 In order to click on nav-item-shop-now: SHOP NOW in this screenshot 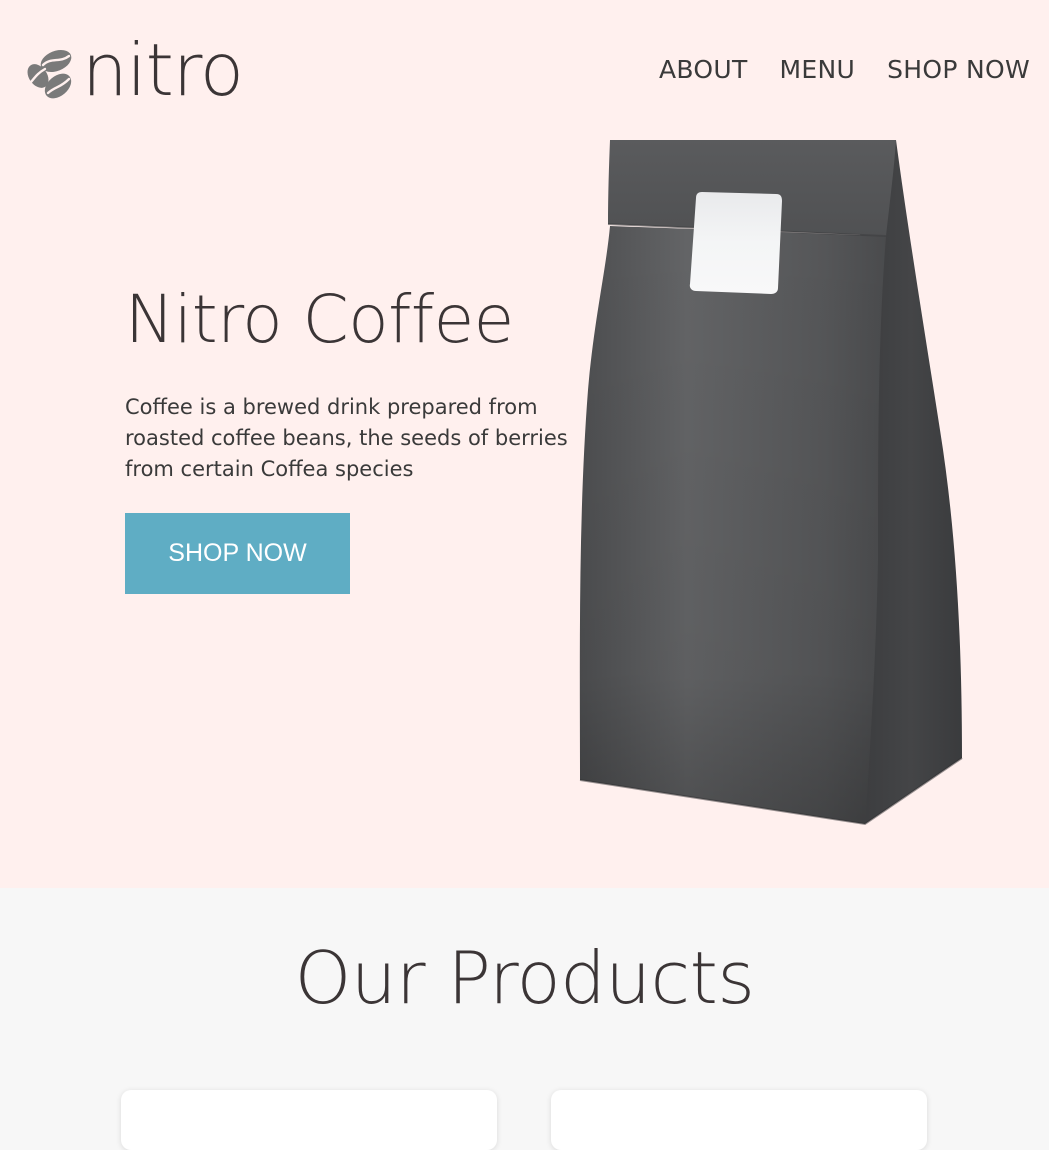, I will do `click(958, 70)`.